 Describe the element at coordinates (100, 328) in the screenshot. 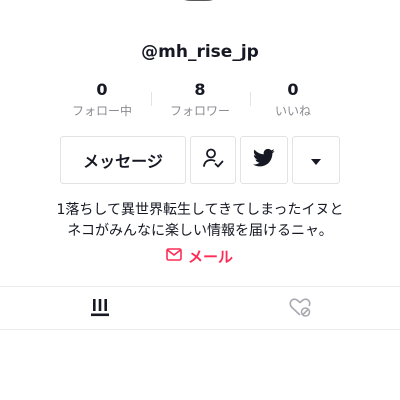

I see `tab-indicator` at that location.